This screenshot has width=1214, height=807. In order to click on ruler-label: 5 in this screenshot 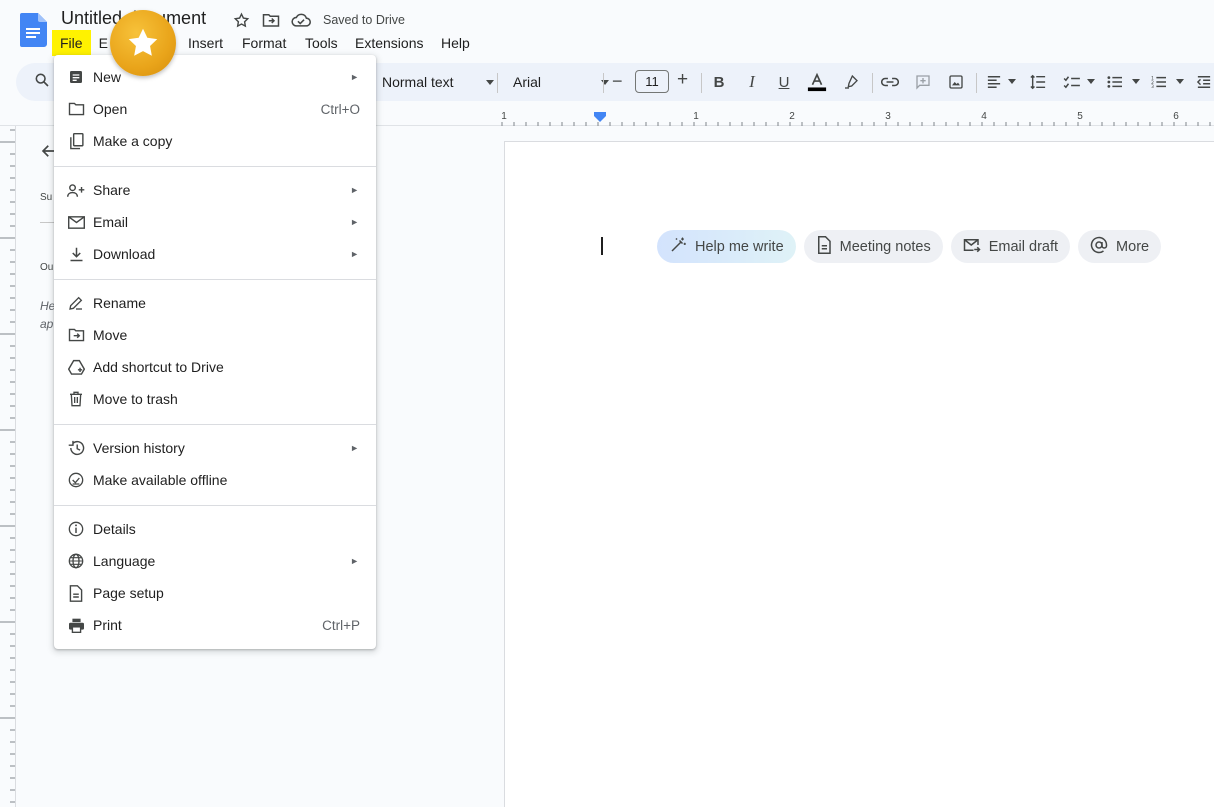, I will do `click(1080, 116)`.